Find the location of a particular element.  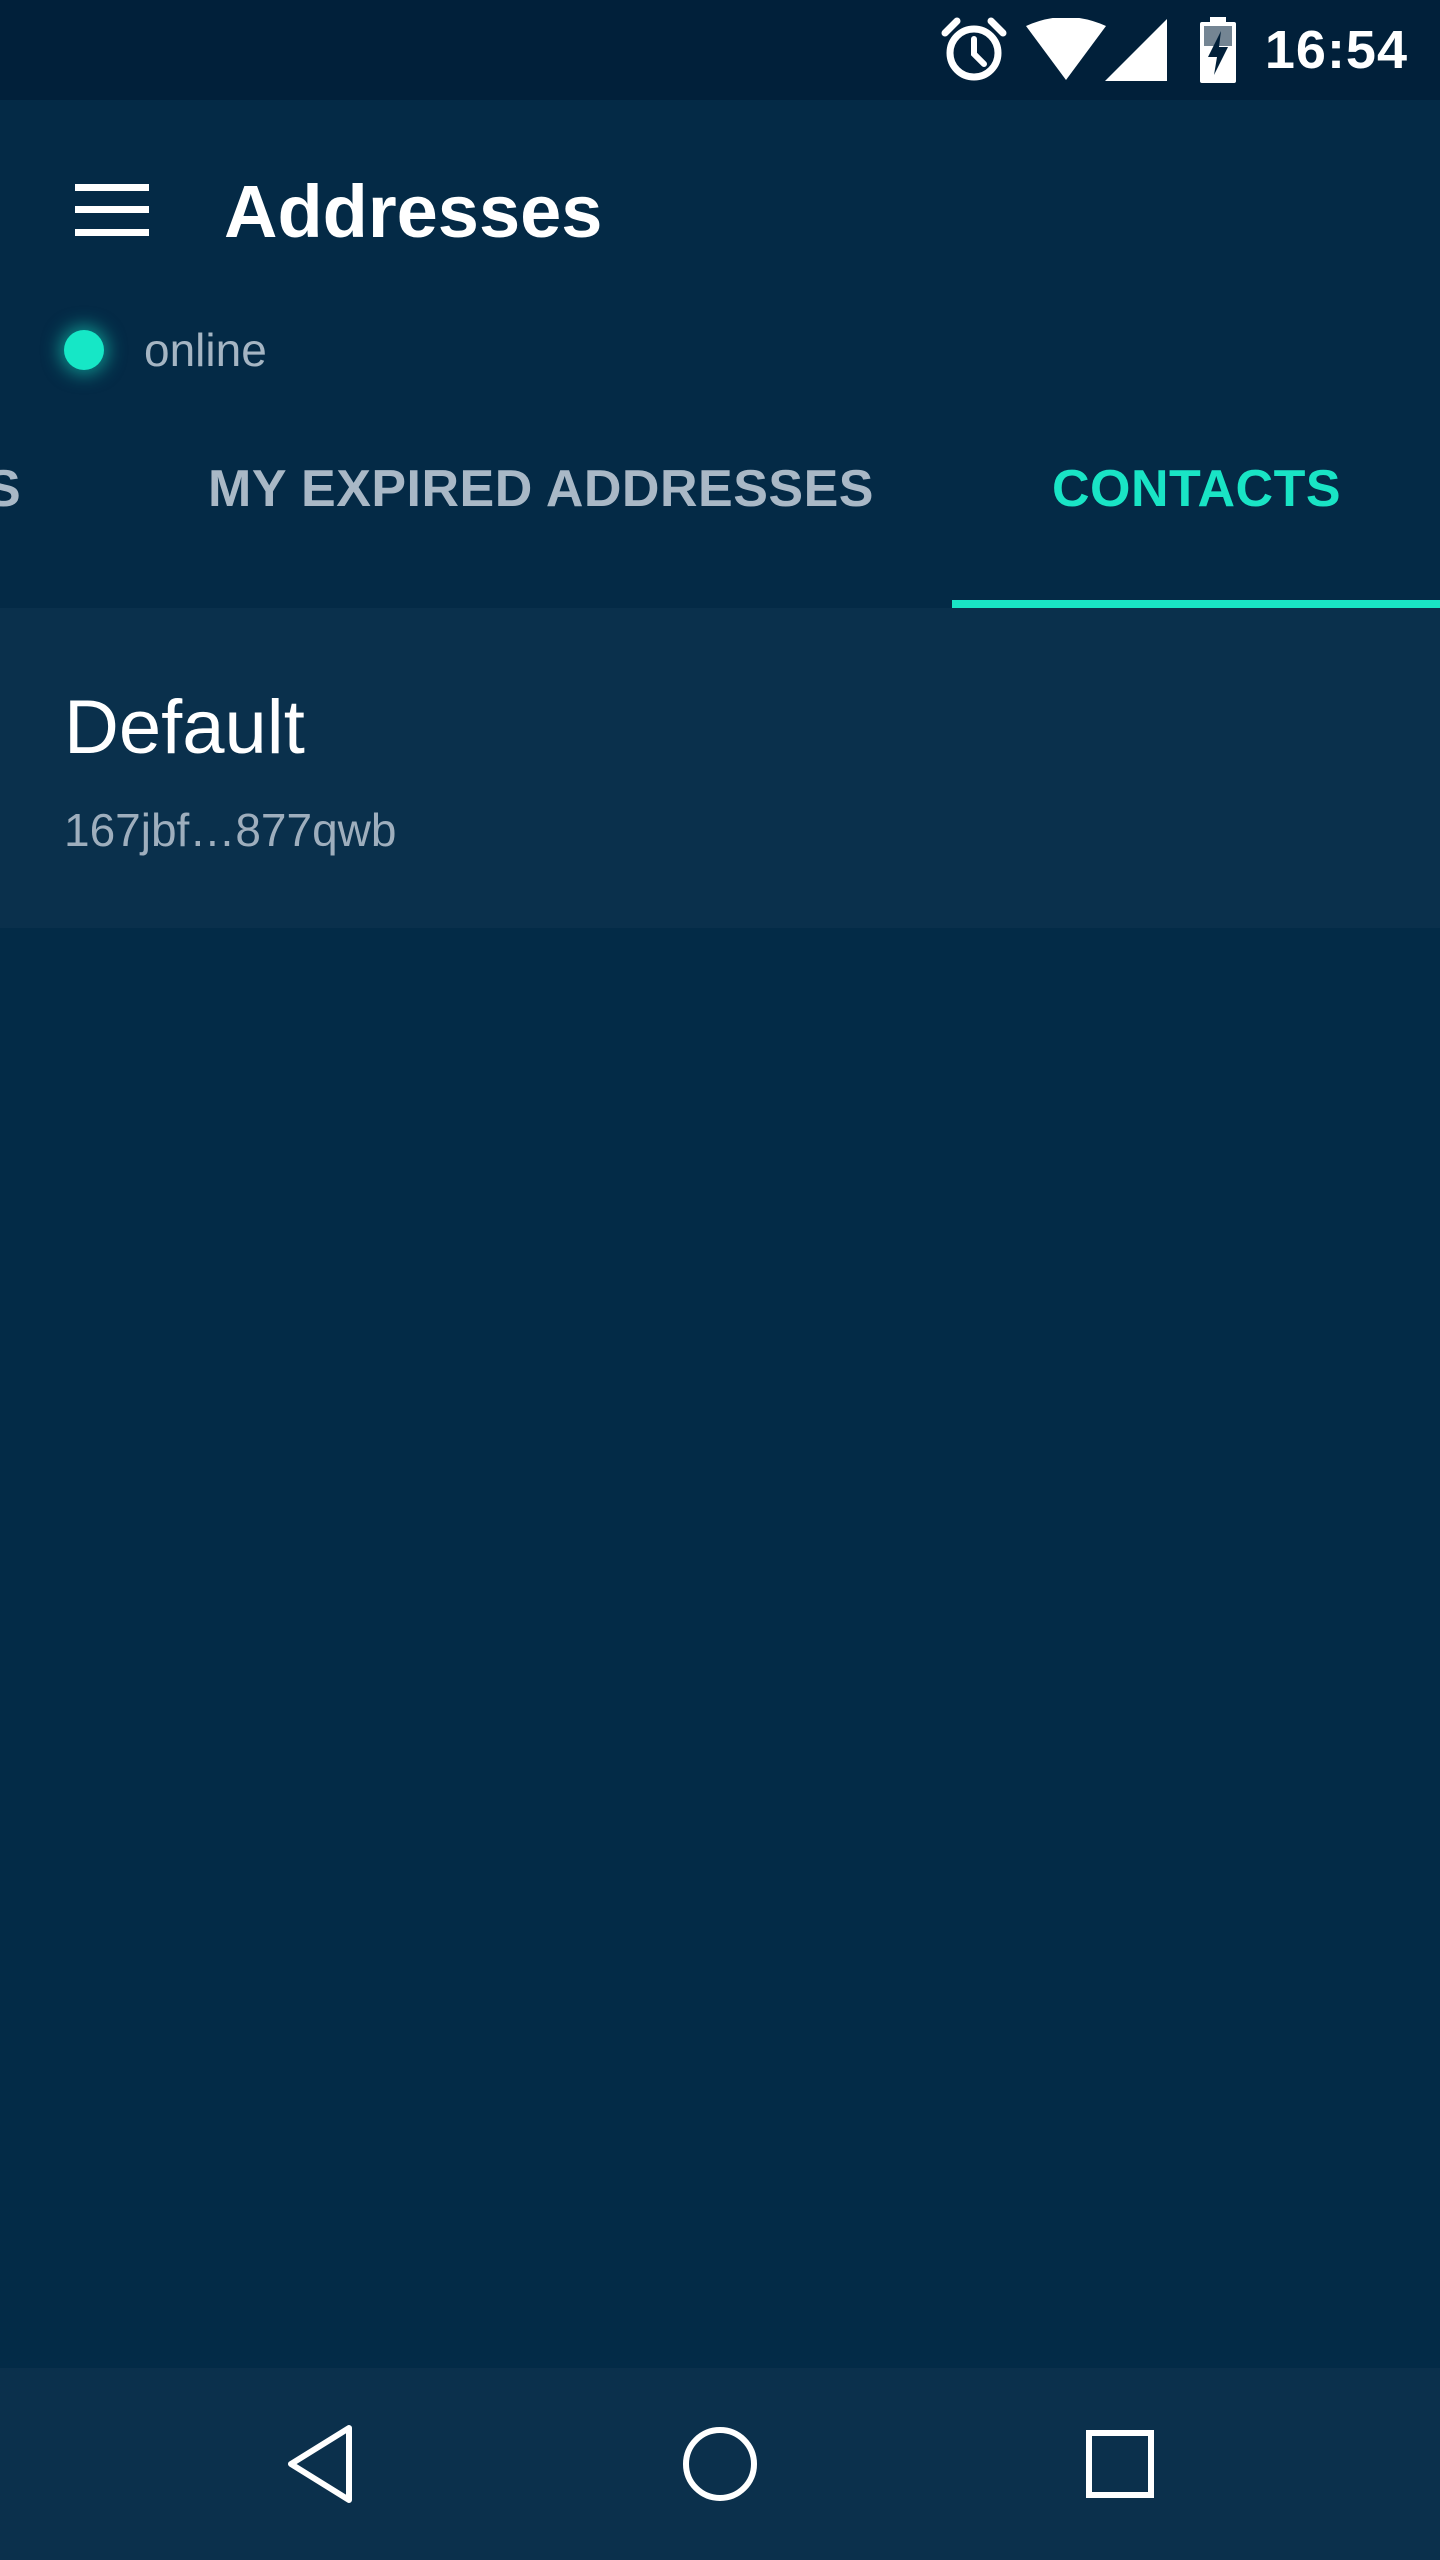

recents-icon is located at coordinates (1120, 2464).